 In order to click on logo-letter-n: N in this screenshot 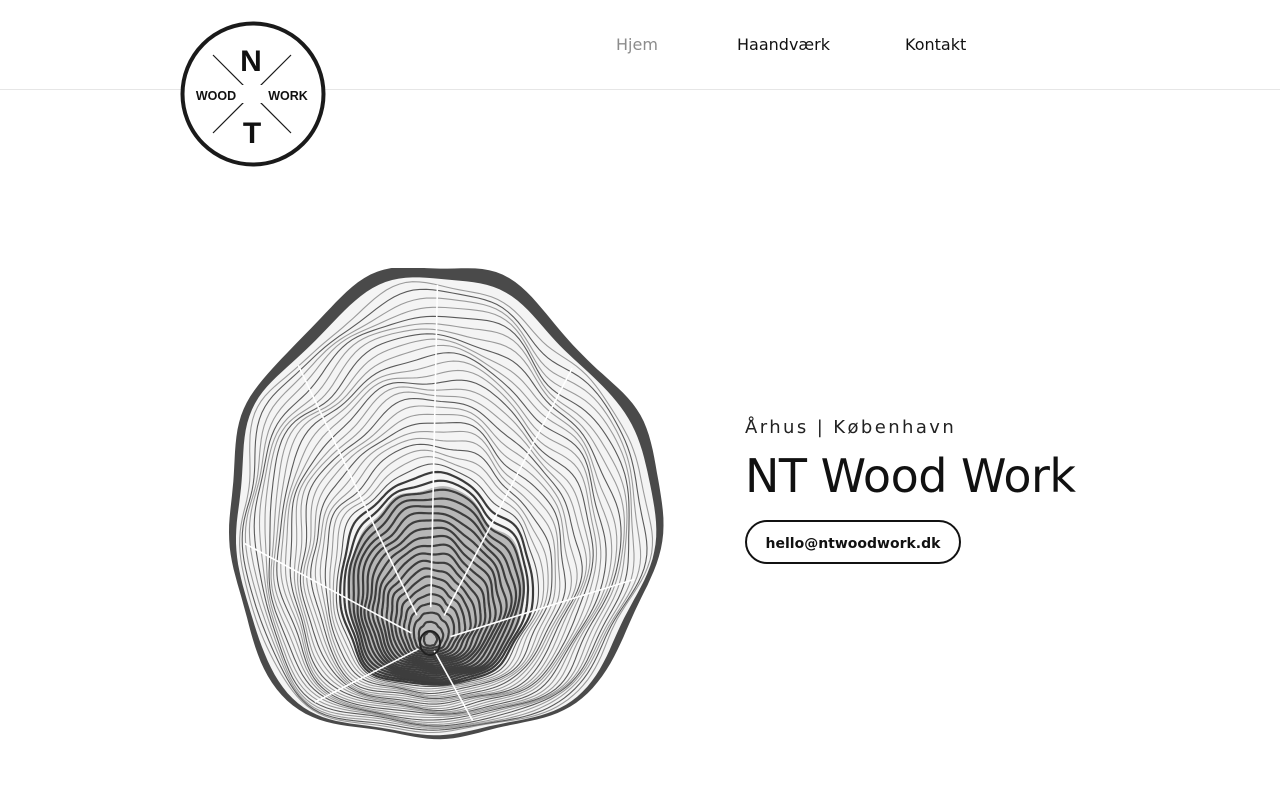, I will do `click(251, 61)`.